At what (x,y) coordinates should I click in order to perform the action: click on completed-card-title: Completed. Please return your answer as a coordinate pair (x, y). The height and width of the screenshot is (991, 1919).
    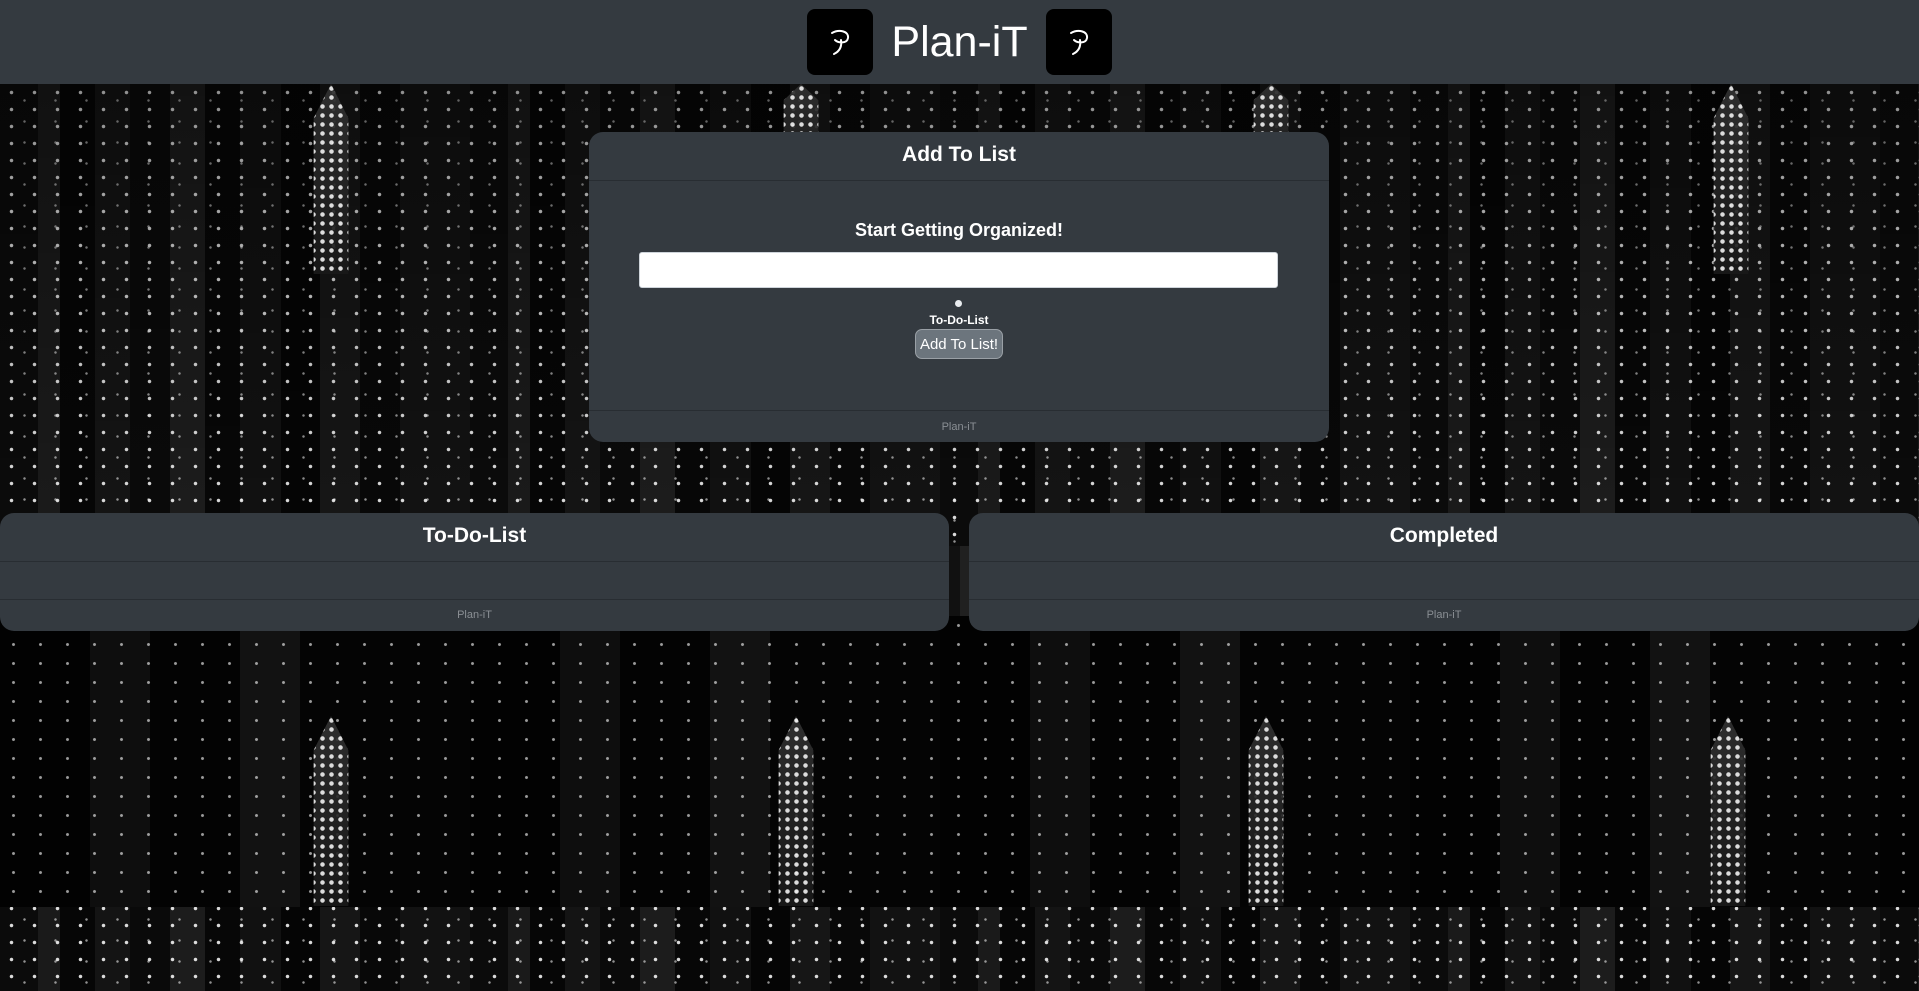
    Looking at the image, I should click on (1444, 537).